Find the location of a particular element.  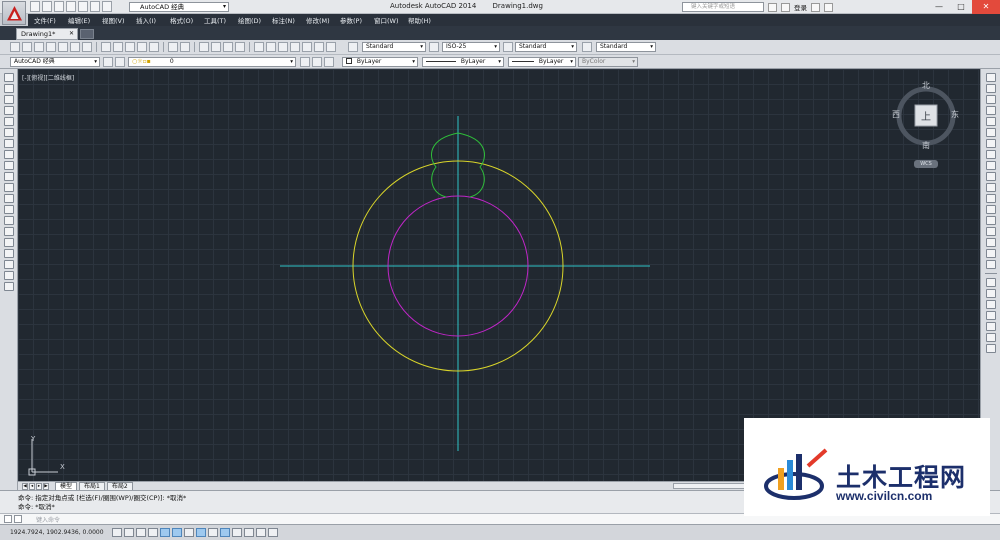

quickcalc-icon is located at coordinates (319, 47).